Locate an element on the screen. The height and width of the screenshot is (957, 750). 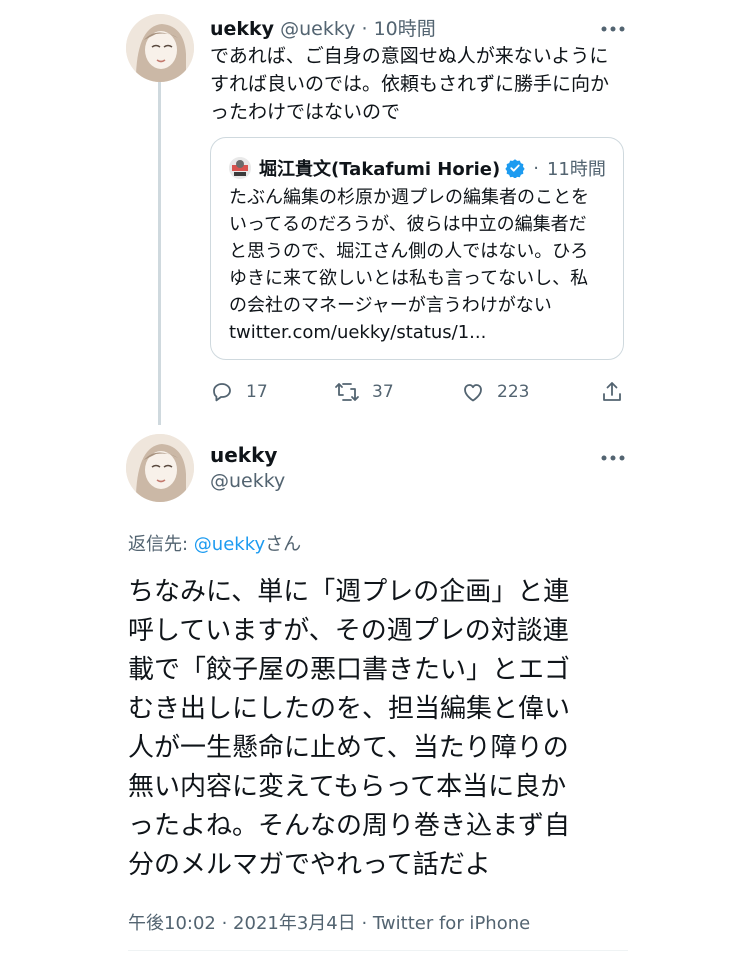
replying-prefix: 返信先: is located at coordinates (161, 544).